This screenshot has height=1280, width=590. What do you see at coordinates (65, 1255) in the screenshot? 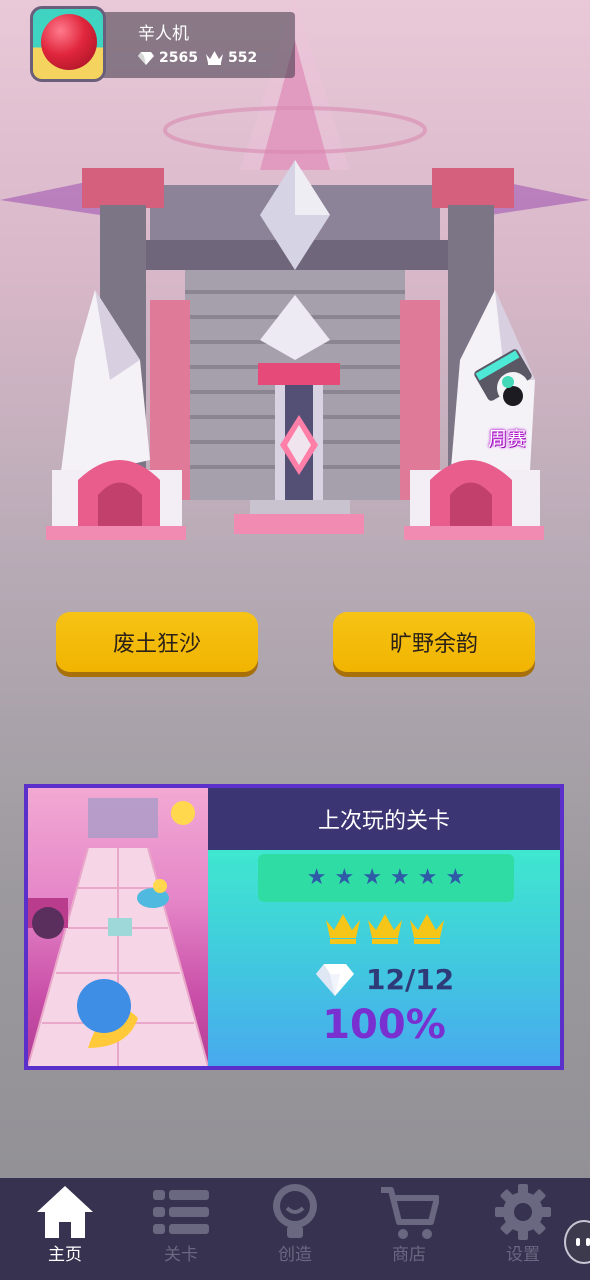
I see `tab-label: 主页` at bounding box center [65, 1255].